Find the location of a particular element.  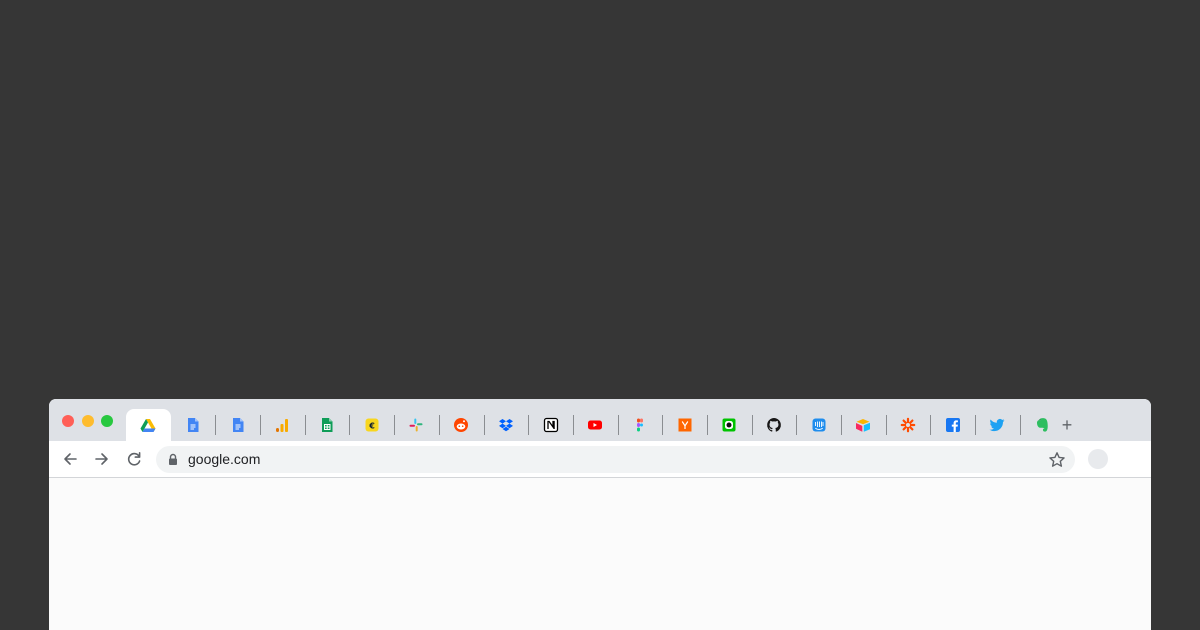

tab-strip: € + is located at coordinates (600, 420).